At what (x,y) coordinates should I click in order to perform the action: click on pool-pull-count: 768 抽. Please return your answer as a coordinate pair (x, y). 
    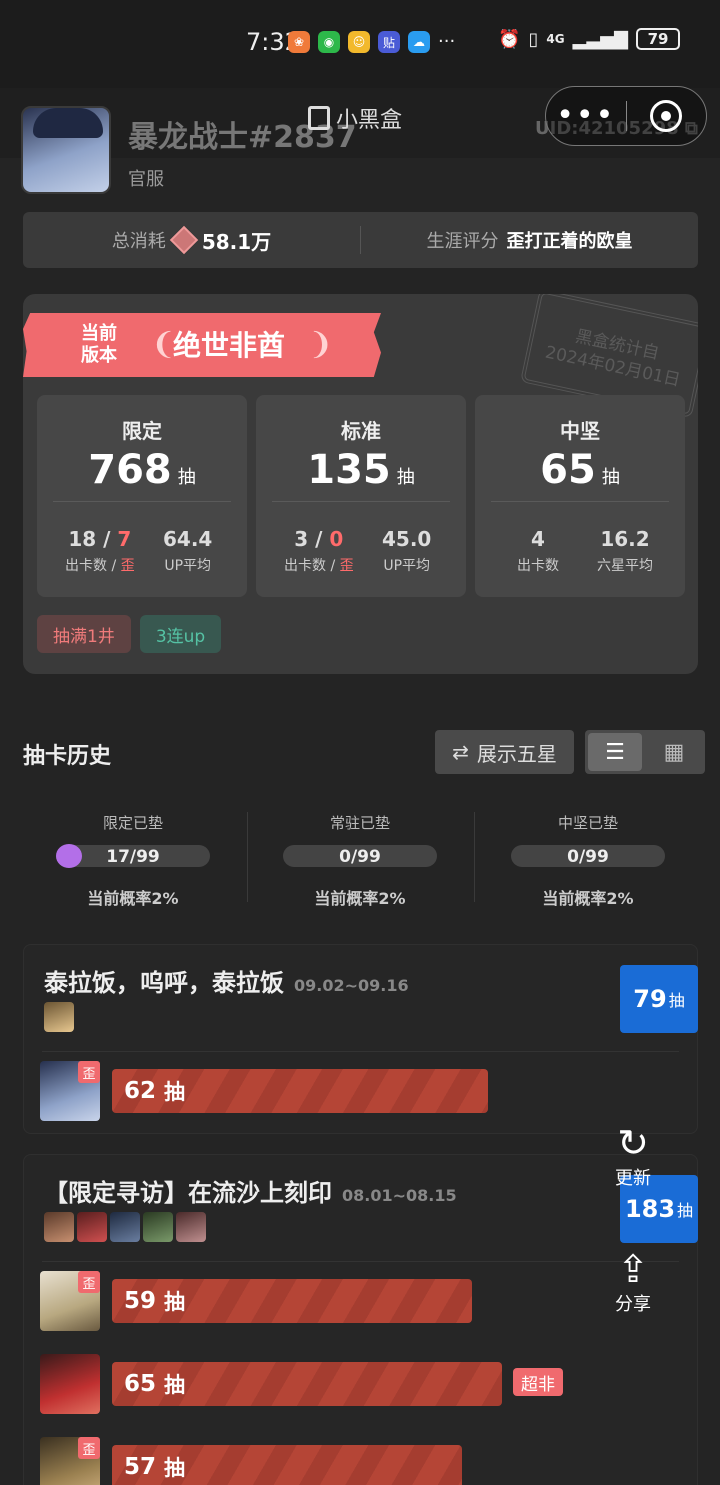
    Looking at the image, I should click on (142, 470).